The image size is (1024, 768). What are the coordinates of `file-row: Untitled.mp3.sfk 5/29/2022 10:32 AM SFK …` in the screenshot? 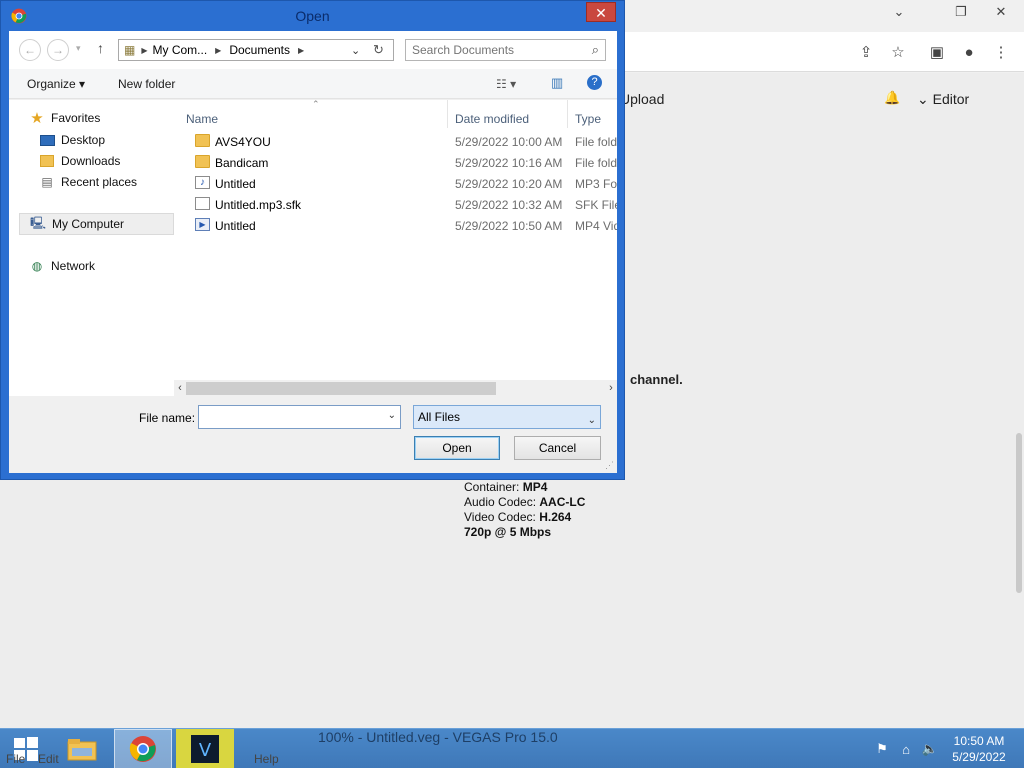 It's located at (395, 204).